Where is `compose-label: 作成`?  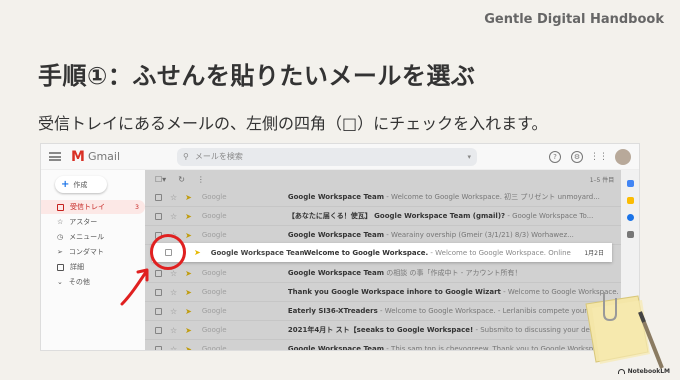
compose-label: 作成 is located at coordinates (80, 184).